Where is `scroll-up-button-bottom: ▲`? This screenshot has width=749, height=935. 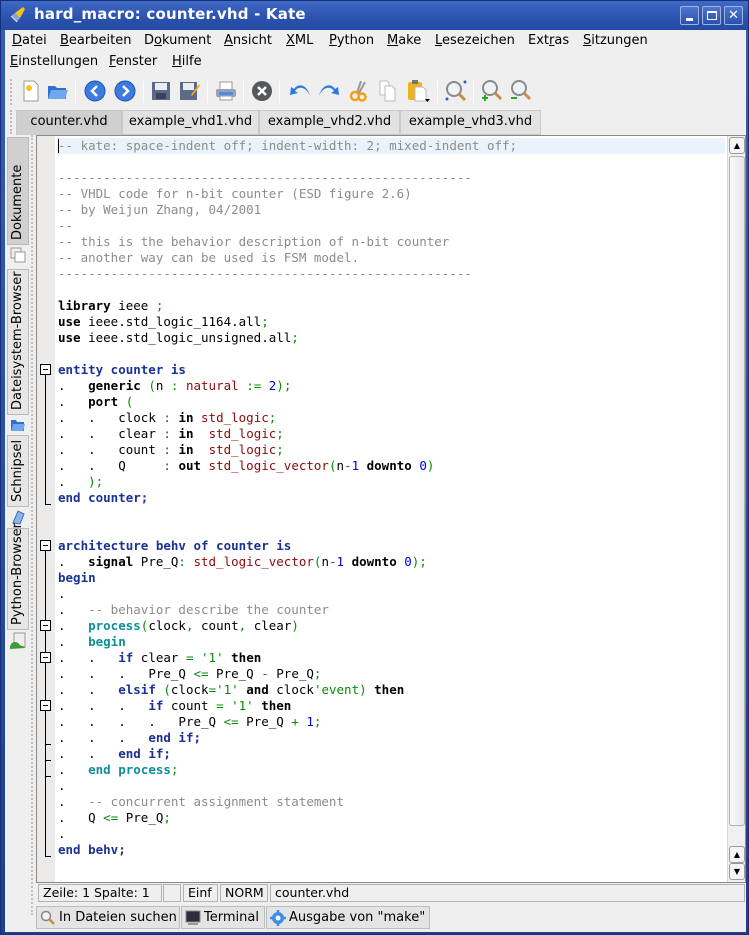 scroll-up-button-bottom: ▲ is located at coordinates (737, 854).